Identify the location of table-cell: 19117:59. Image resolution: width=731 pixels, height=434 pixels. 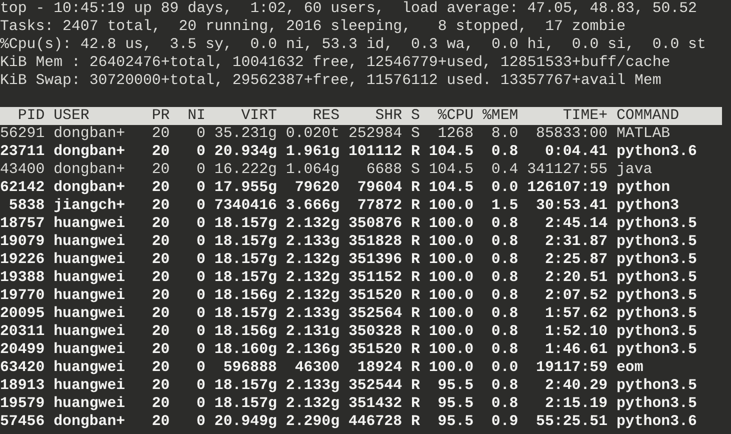
(572, 368).